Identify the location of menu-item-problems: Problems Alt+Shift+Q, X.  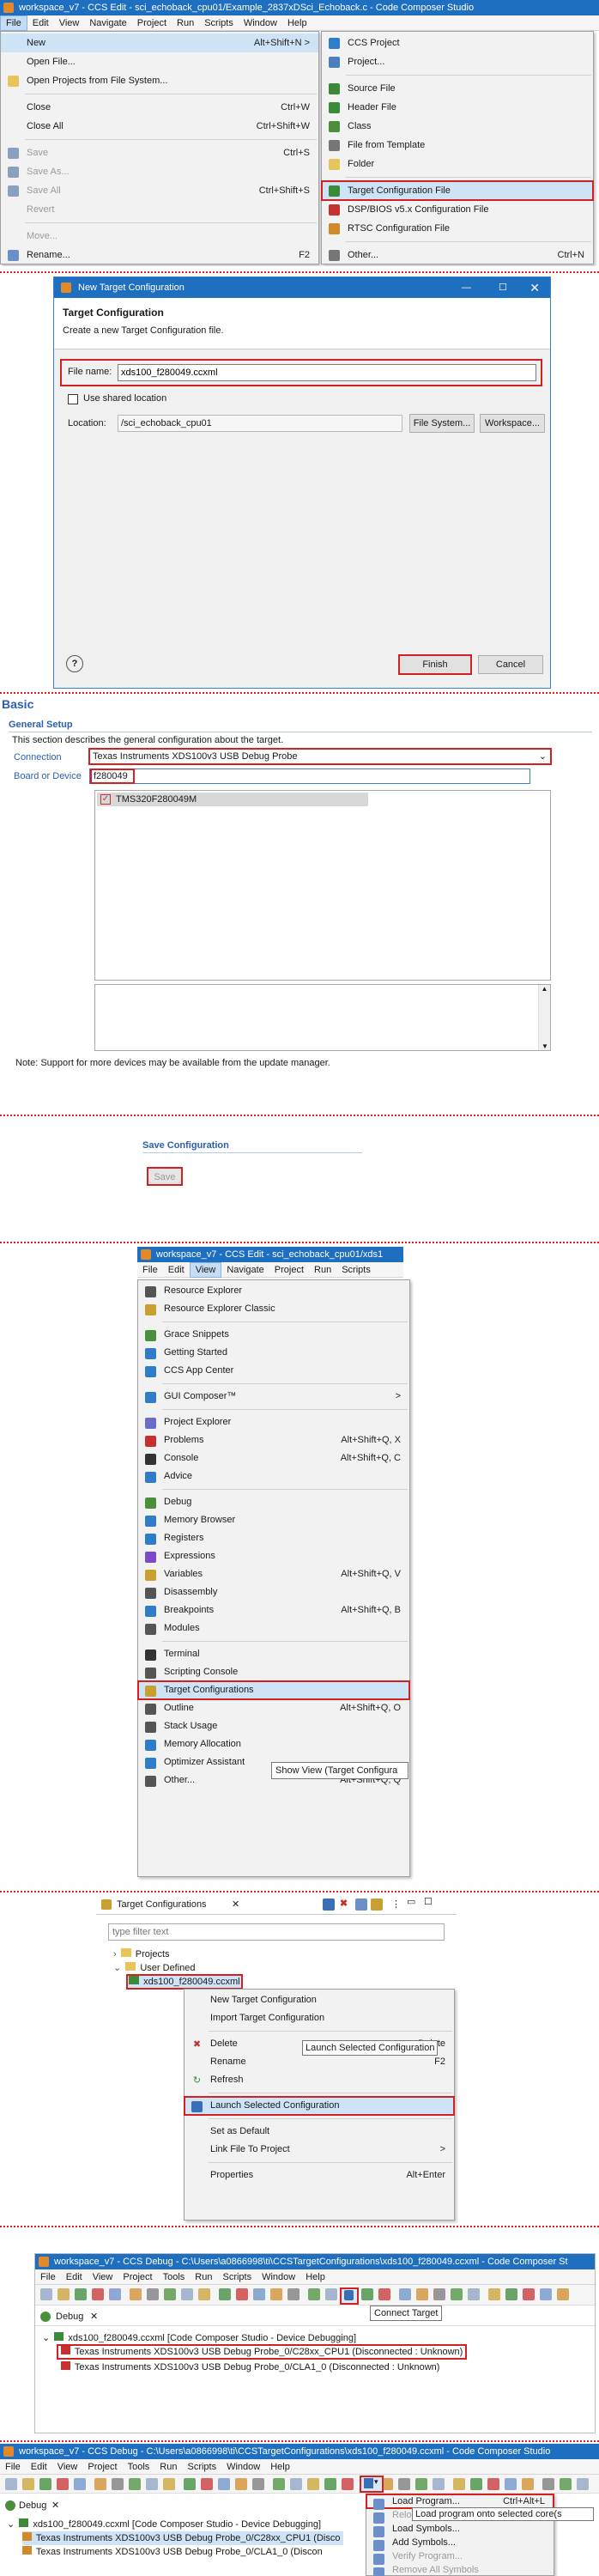
(273, 1440).